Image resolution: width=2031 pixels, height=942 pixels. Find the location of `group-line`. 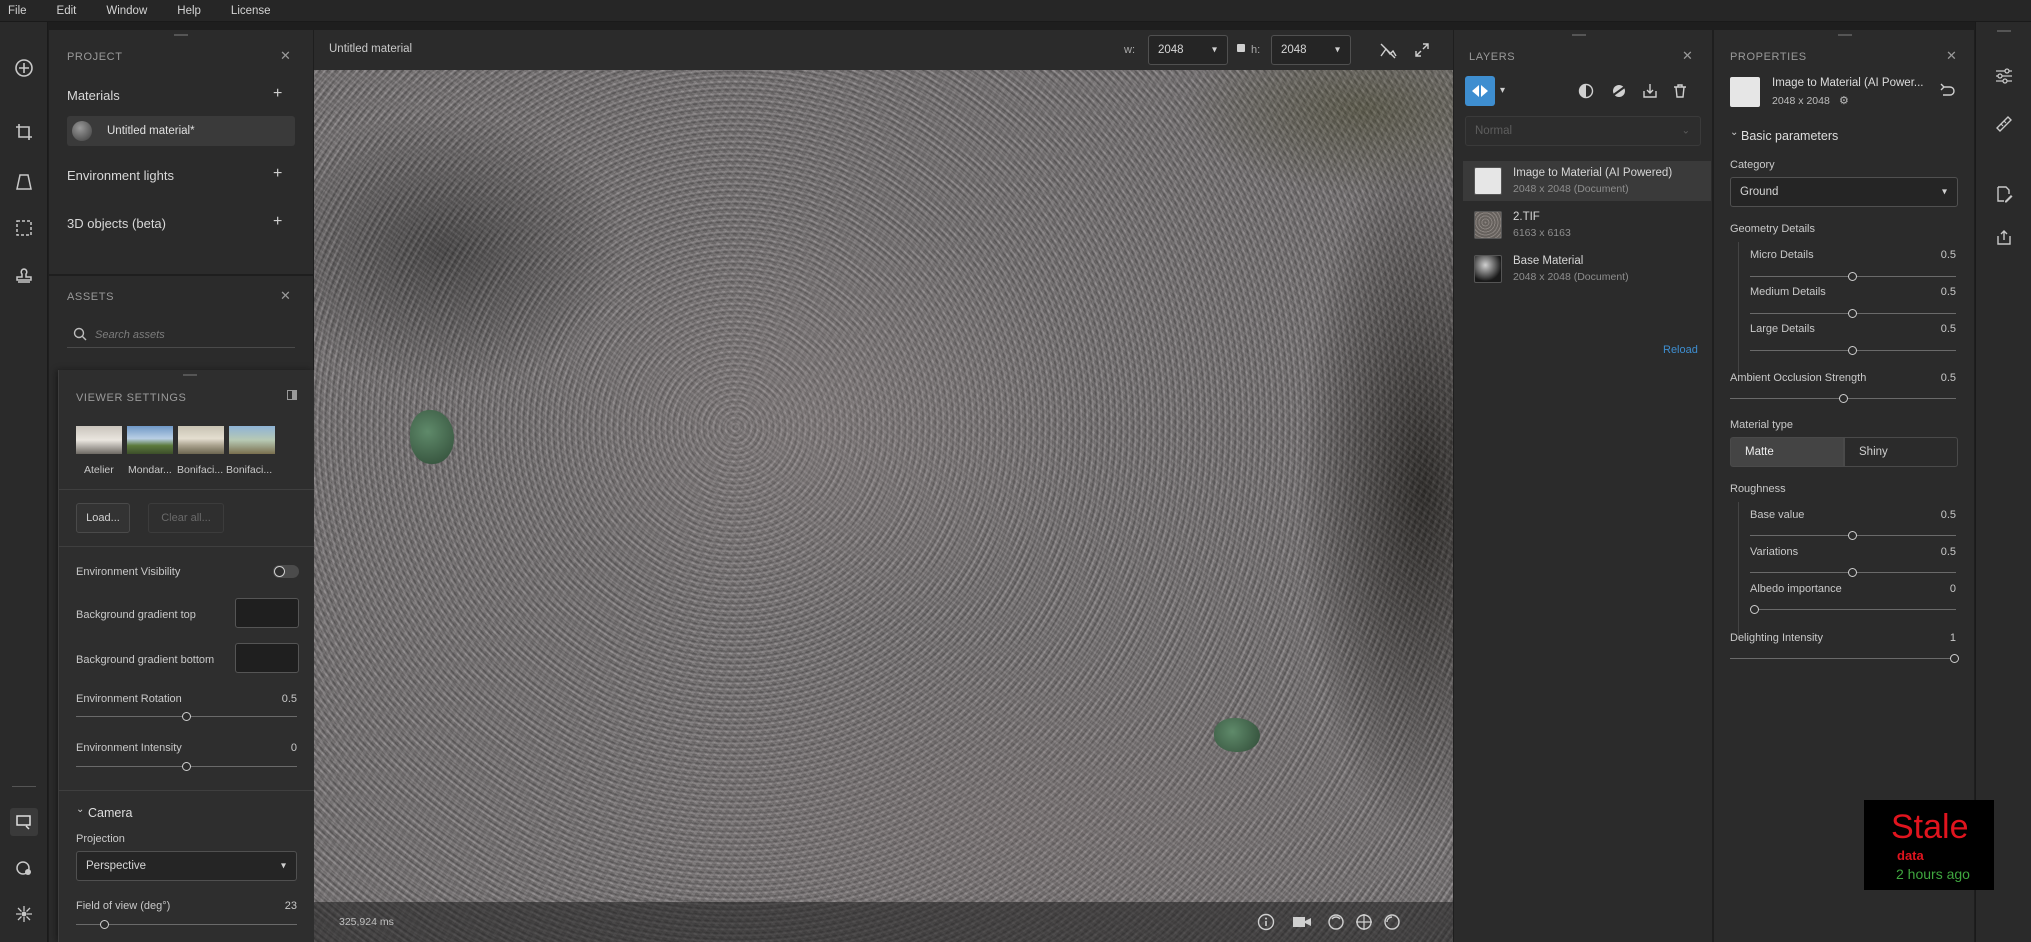

group-line is located at coordinates (1738, 571).